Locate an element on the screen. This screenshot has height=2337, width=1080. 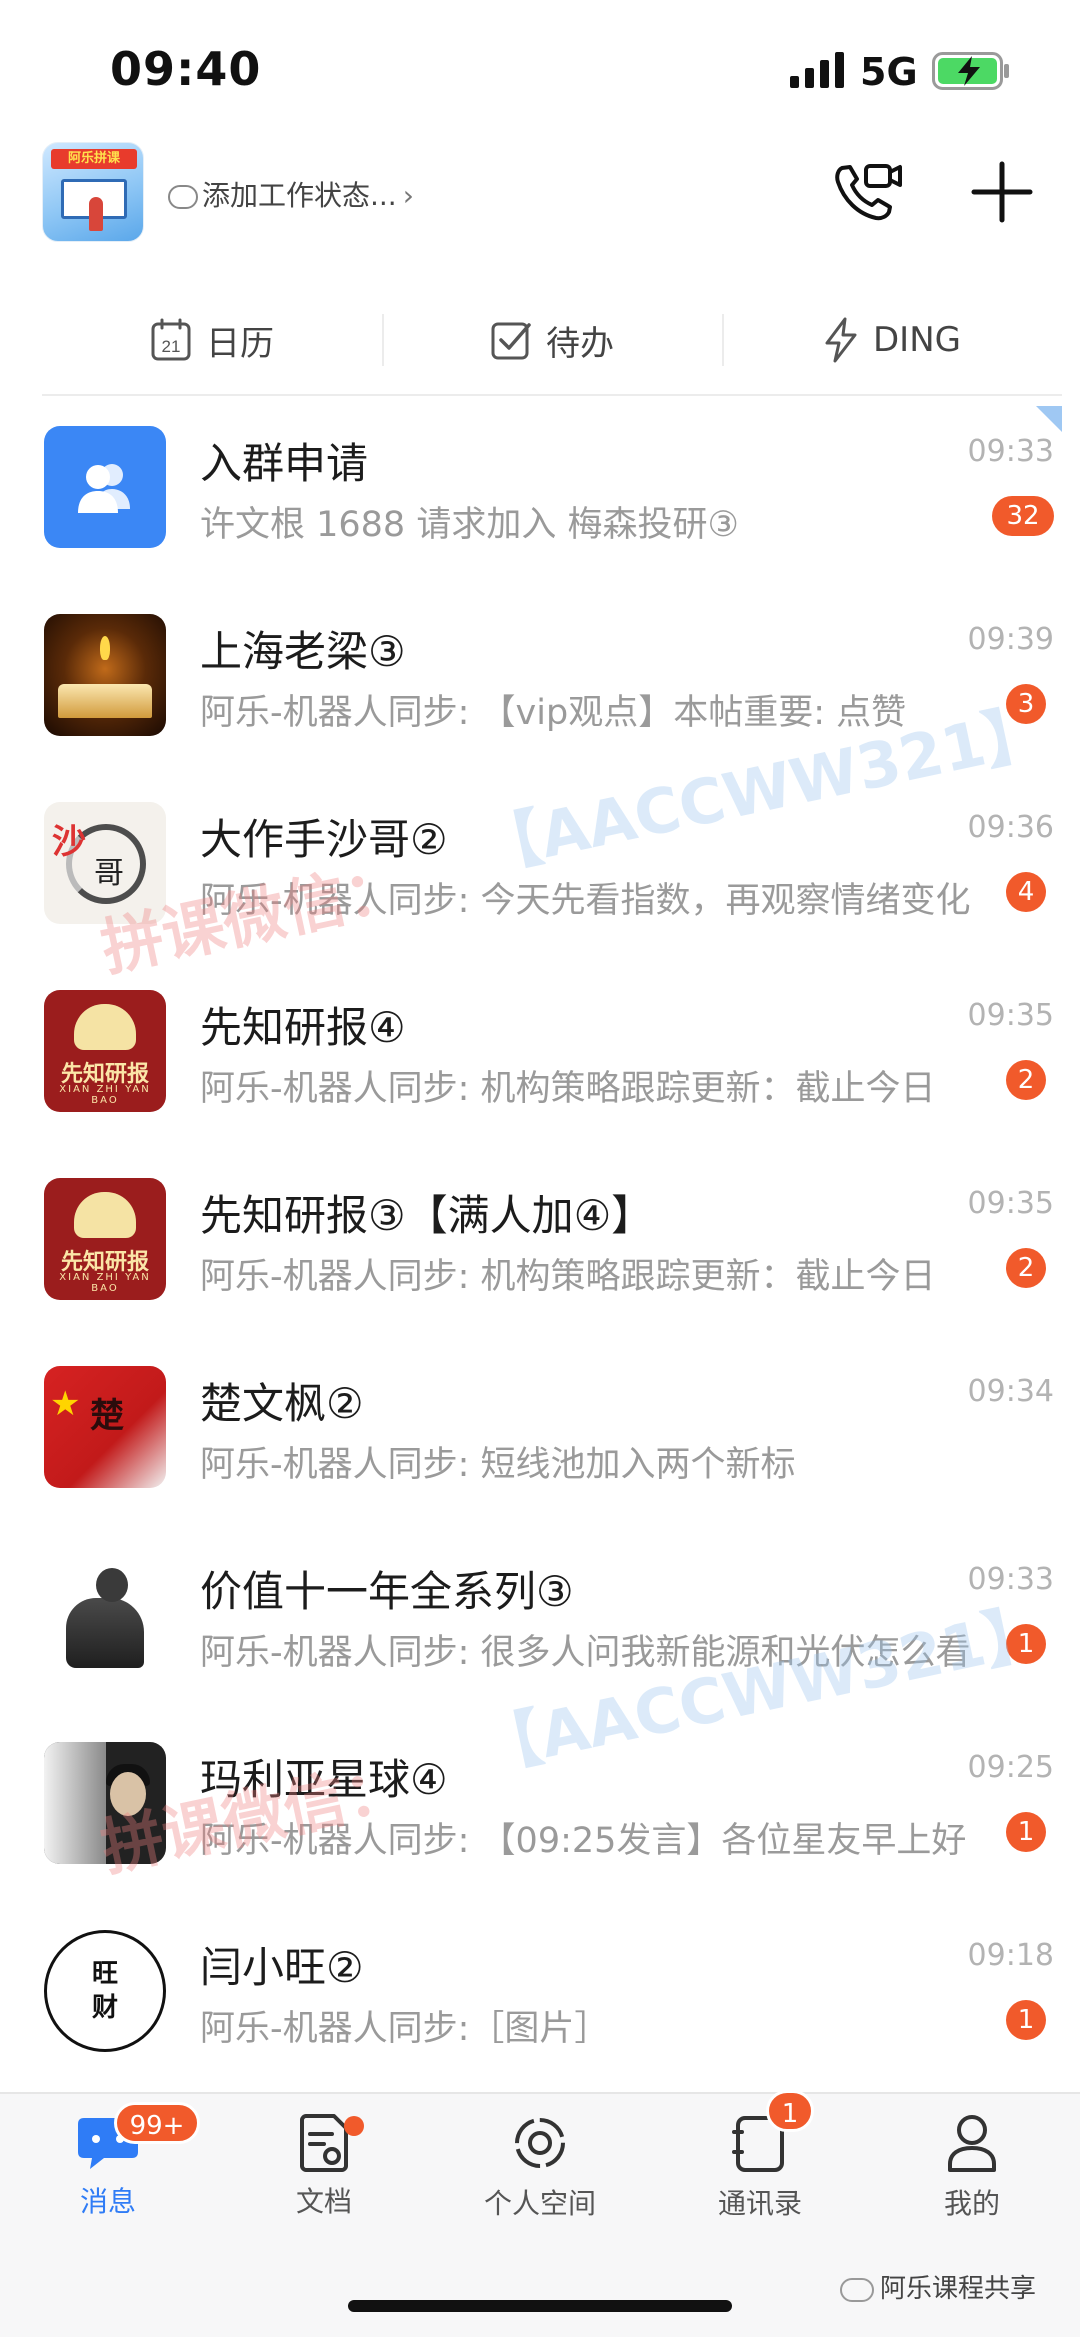
group-request-avatar is located at coordinates (105, 487).